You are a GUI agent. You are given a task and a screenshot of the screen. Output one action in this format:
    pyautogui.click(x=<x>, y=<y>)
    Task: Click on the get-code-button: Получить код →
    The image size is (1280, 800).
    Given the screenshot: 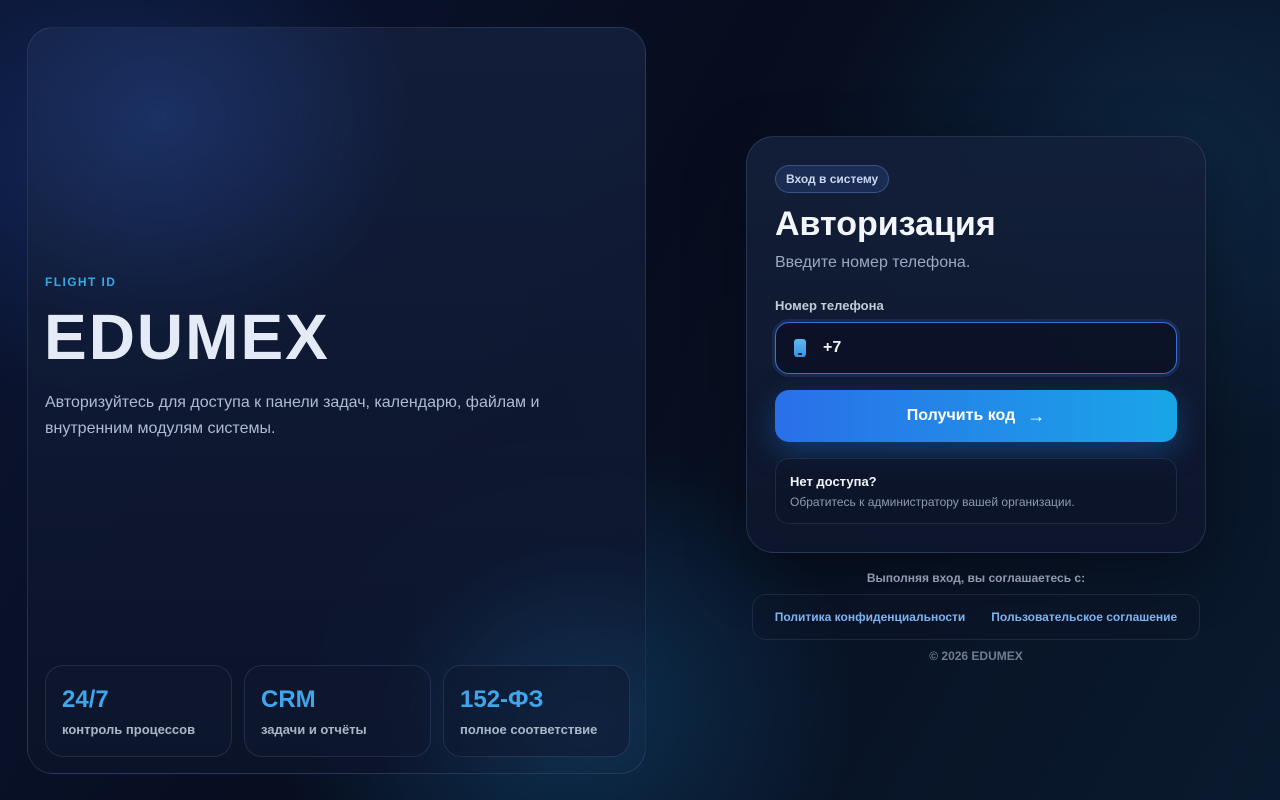 What is the action you would take?
    pyautogui.click(x=976, y=416)
    